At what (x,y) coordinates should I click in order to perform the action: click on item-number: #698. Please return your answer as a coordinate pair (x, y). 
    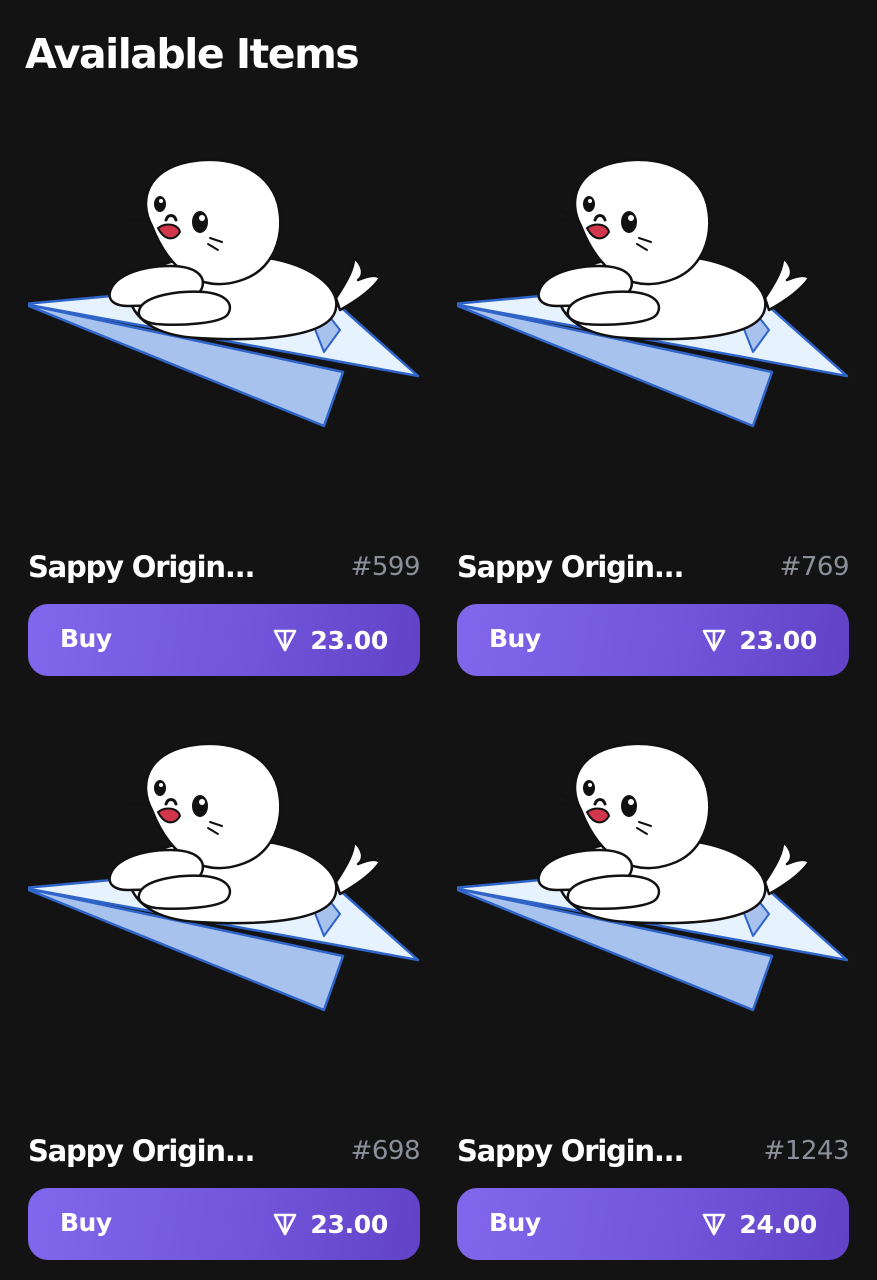
    Looking at the image, I should click on (385, 1151).